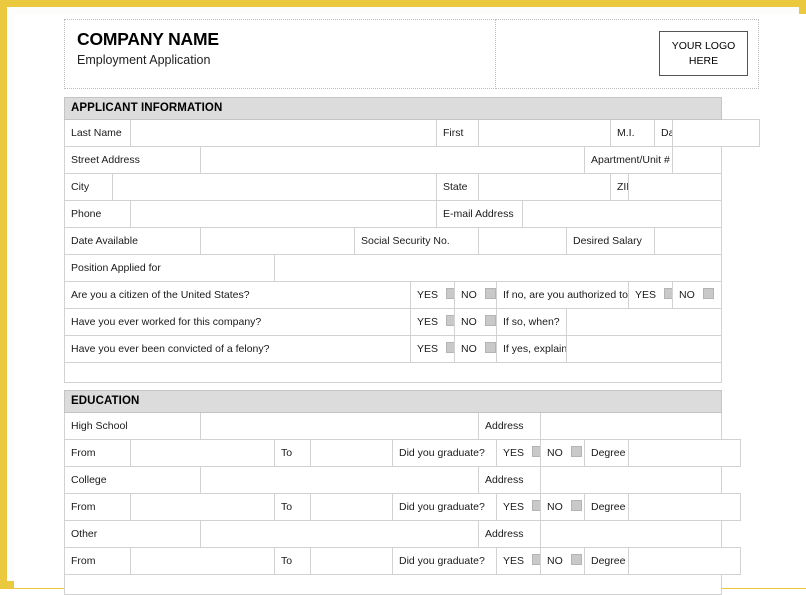 The height and width of the screenshot is (595, 806). Describe the element at coordinates (351, 452) in the screenshot. I see `input-high-school-to` at that location.